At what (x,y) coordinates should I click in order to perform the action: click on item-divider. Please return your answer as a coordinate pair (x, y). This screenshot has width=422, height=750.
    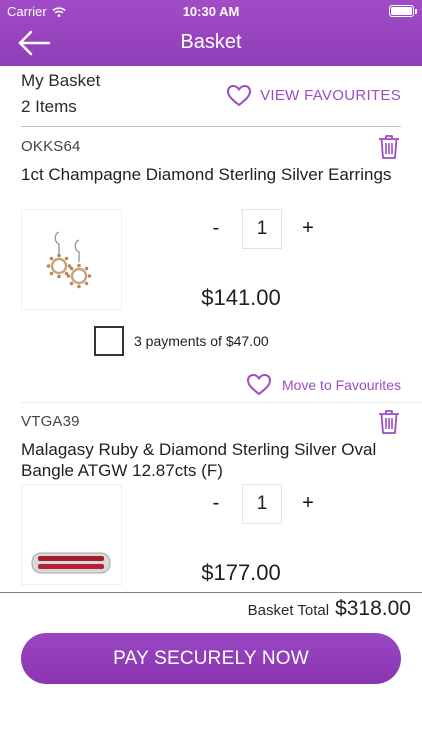
    Looking at the image, I should click on (221, 402).